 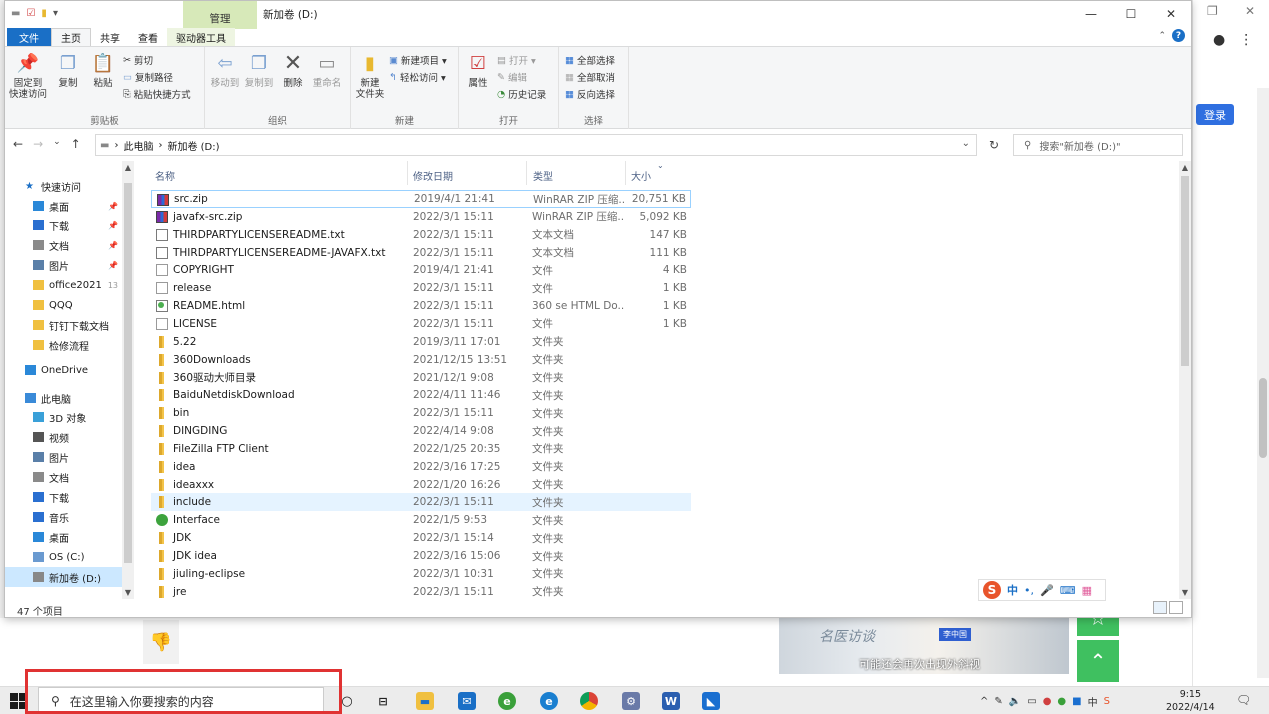 I want to click on column-size: 大小, so click(x=641, y=175).